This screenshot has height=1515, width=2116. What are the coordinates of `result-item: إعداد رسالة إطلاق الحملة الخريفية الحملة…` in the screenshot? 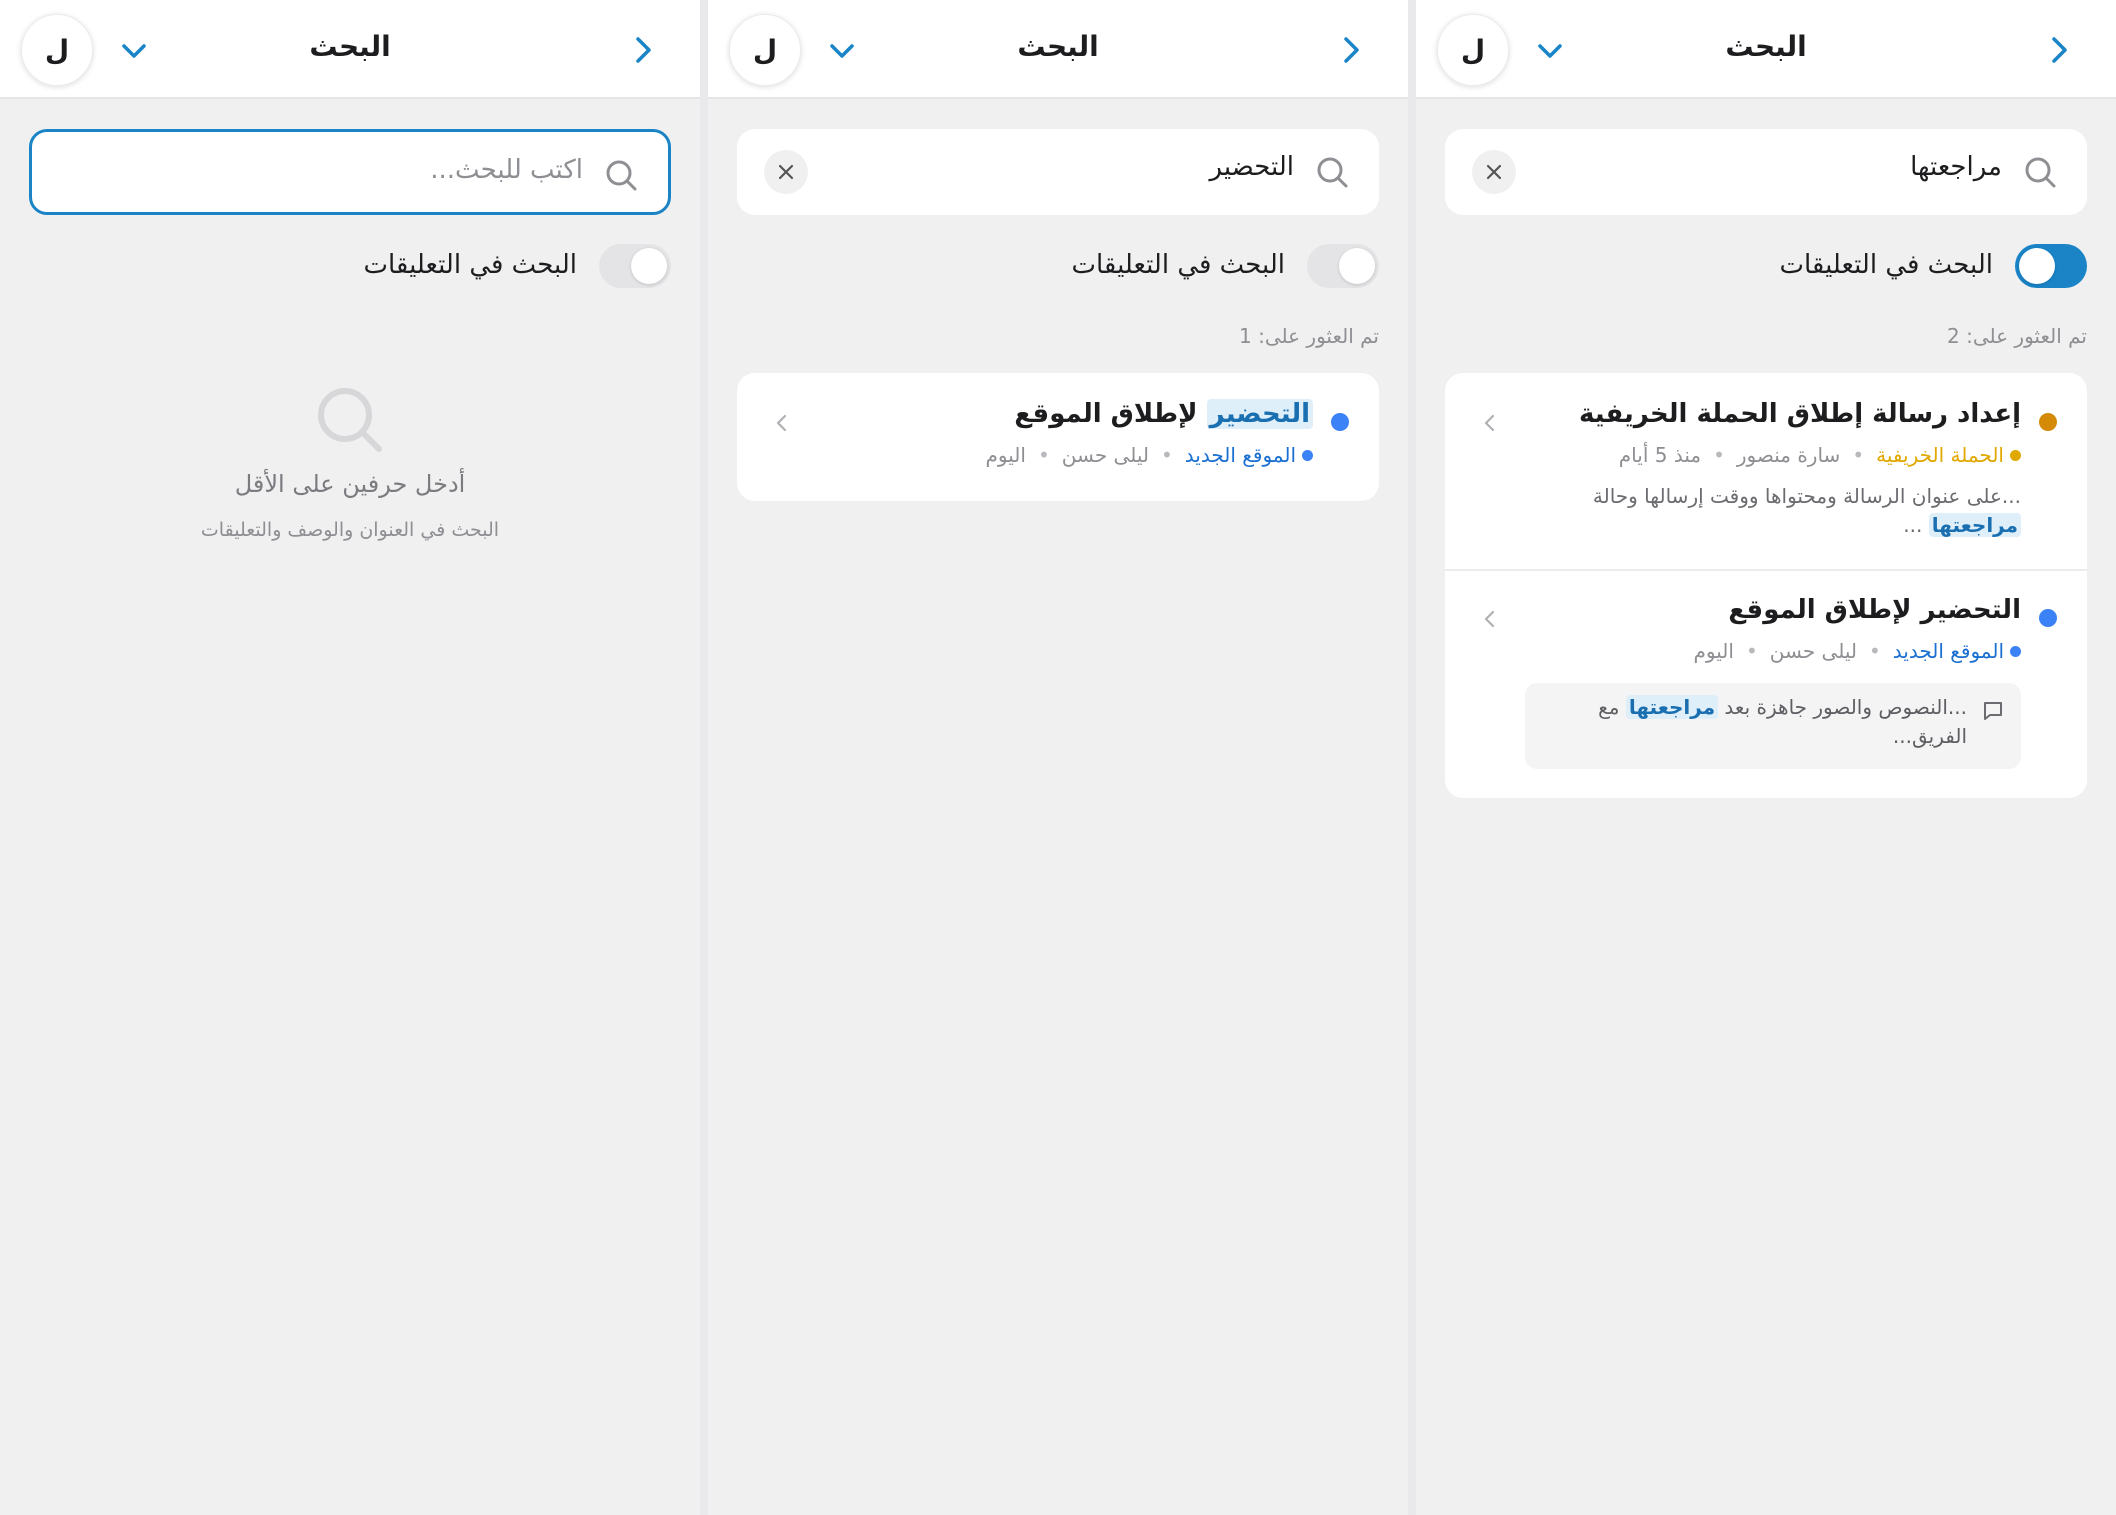 It's located at (1766, 471).